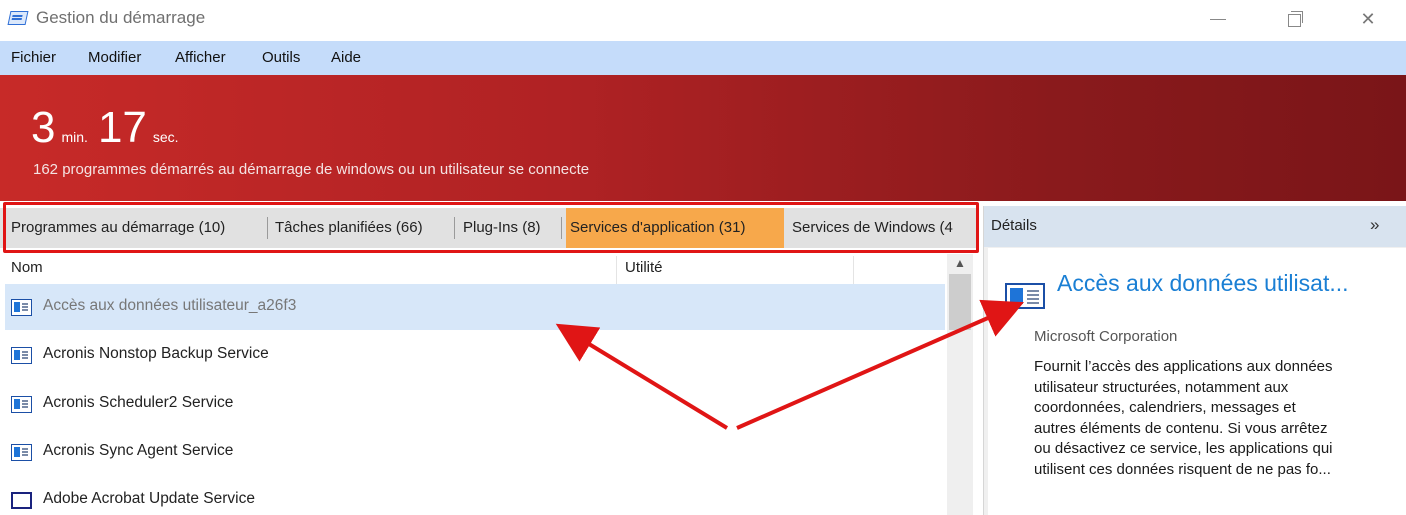 This screenshot has width=1406, height=515. Describe the element at coordinates (960, 302) in the screenshot. I see `scroll-thumb` at that location.